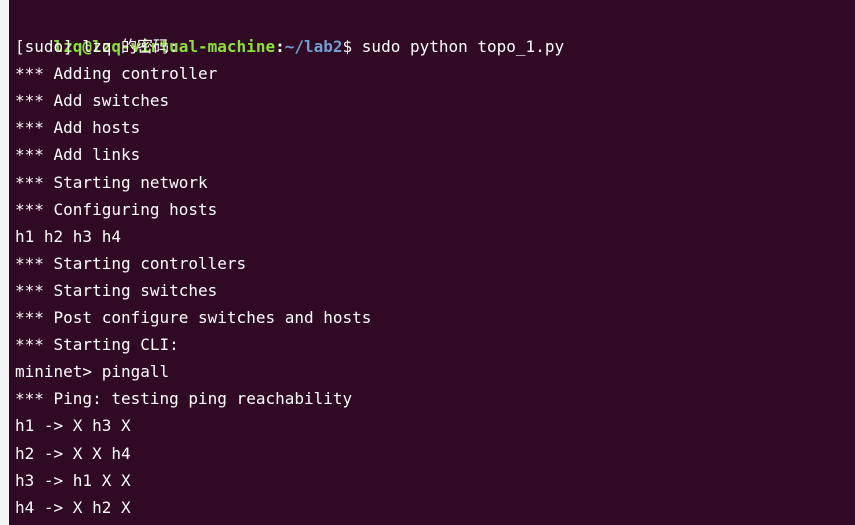 Image resolution: width=855 pixels, height=525 pixels. What do you see at coordinates (131, 263) in the screenshot?
I see `output-line: *** Starting controllers` at bounding box center [131, 263].